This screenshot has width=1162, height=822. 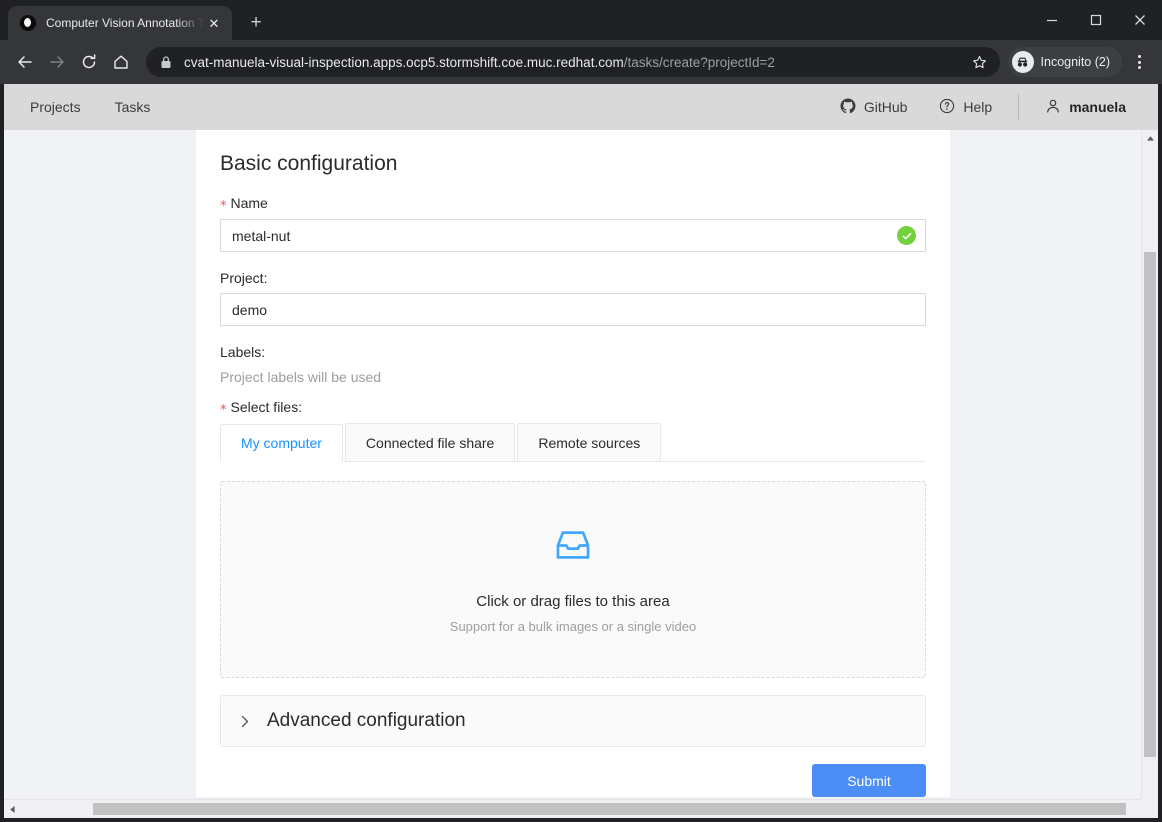 What do you see at coordinates (573, 204) in the screenshot?
I see `name-field-label: * Name` at bounding box center [573, 204].